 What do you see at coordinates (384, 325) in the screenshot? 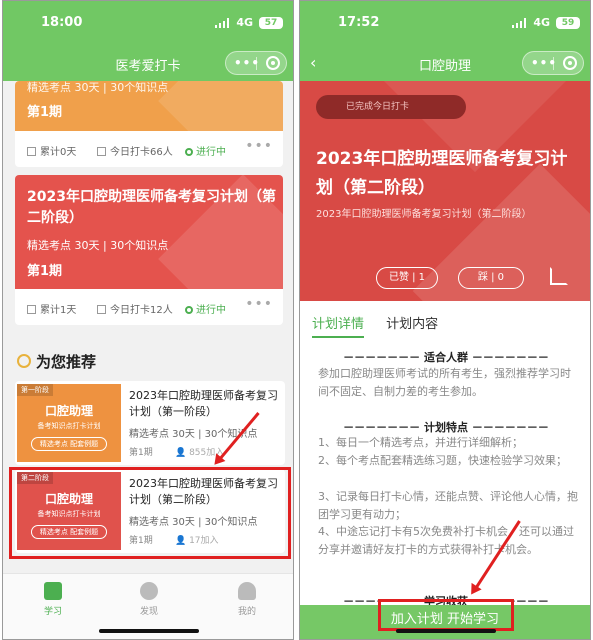
I see `detail-tabs: 计划详情 计划内容` at bounding box center [384, 325].